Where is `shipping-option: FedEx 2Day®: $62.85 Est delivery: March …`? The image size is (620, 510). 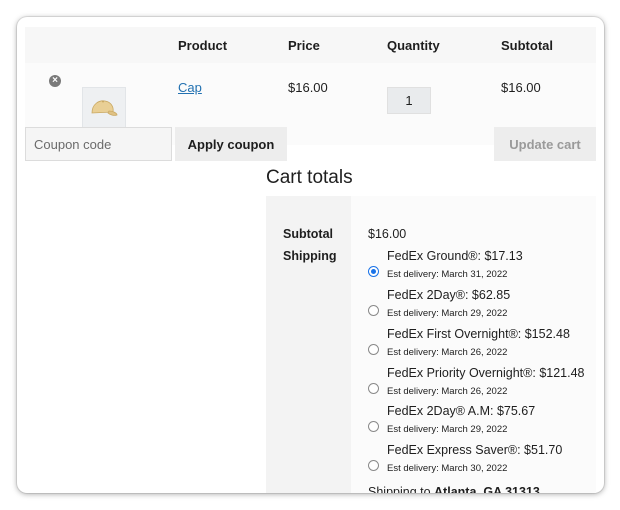 shipping-option: FedEx 2Day®: $62.85 Est delivery: March … is located at coordinates (482, 307).